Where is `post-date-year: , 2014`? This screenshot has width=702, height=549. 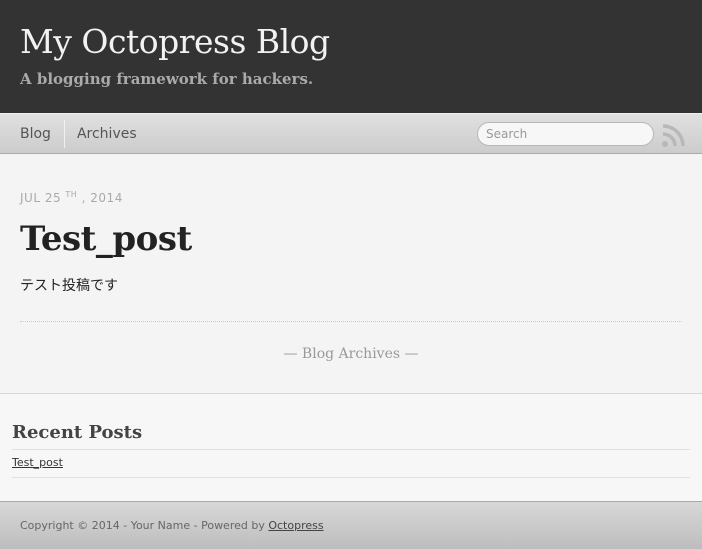 post-date-year: , 2014 is located at coordinates (102, 198).